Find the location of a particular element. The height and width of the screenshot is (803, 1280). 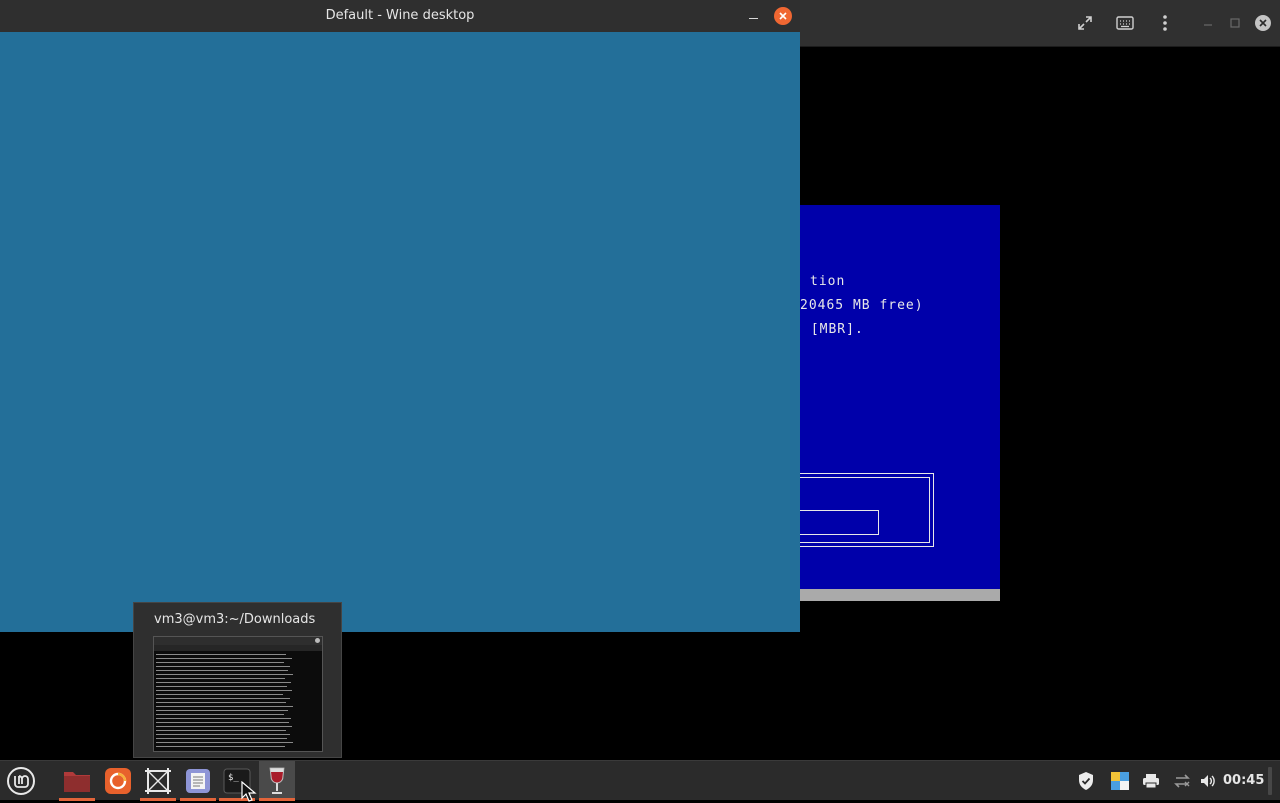

clock: 00:45 is located at coordinates (1243, 781).